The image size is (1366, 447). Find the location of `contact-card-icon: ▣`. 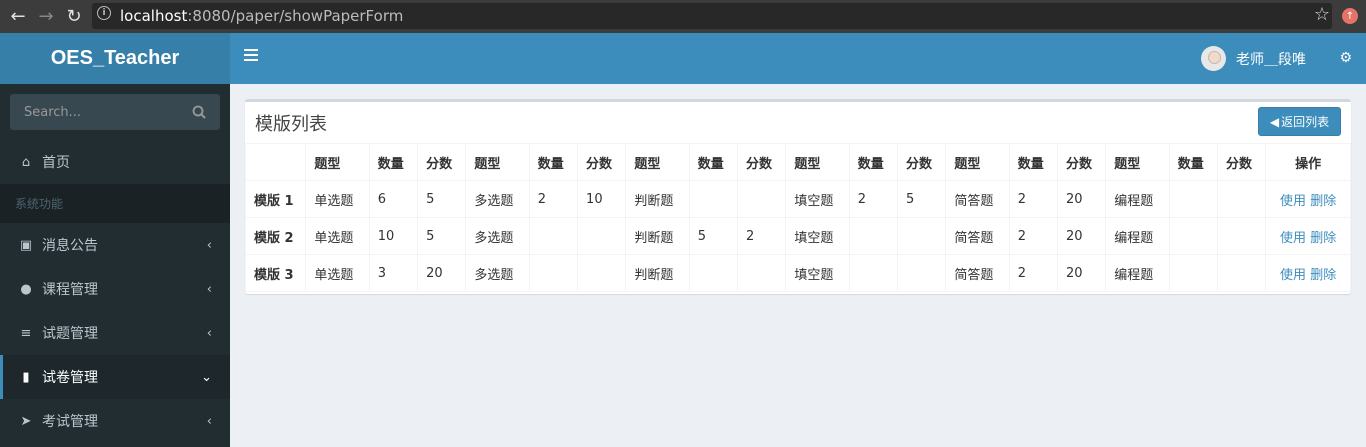

contact-card-icon: ▣ is located at coordinates (26, 245).